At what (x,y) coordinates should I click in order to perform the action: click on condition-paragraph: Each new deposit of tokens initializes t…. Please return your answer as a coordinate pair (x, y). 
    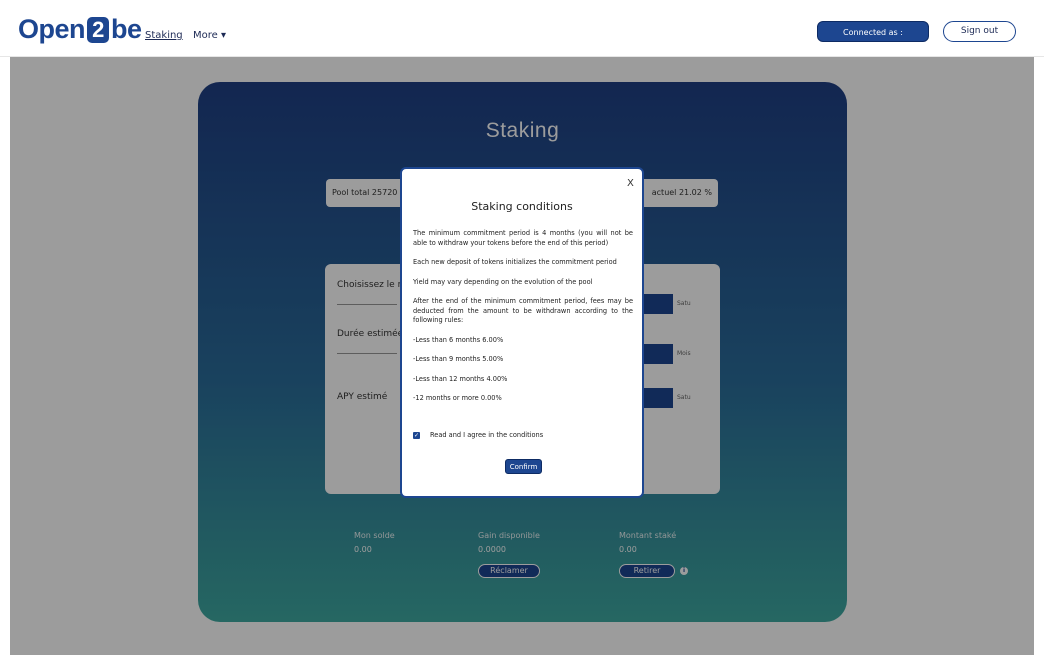
    Looking at the image, I should click on (515, 262).